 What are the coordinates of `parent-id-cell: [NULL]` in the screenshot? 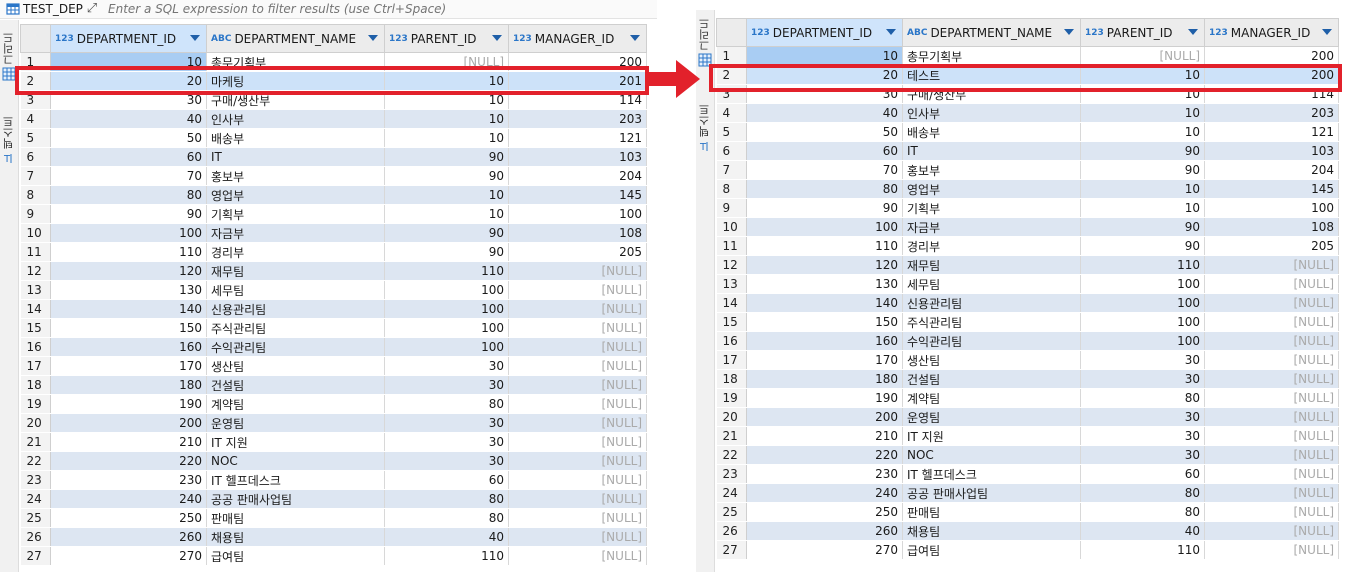 It's located at (446, 62).